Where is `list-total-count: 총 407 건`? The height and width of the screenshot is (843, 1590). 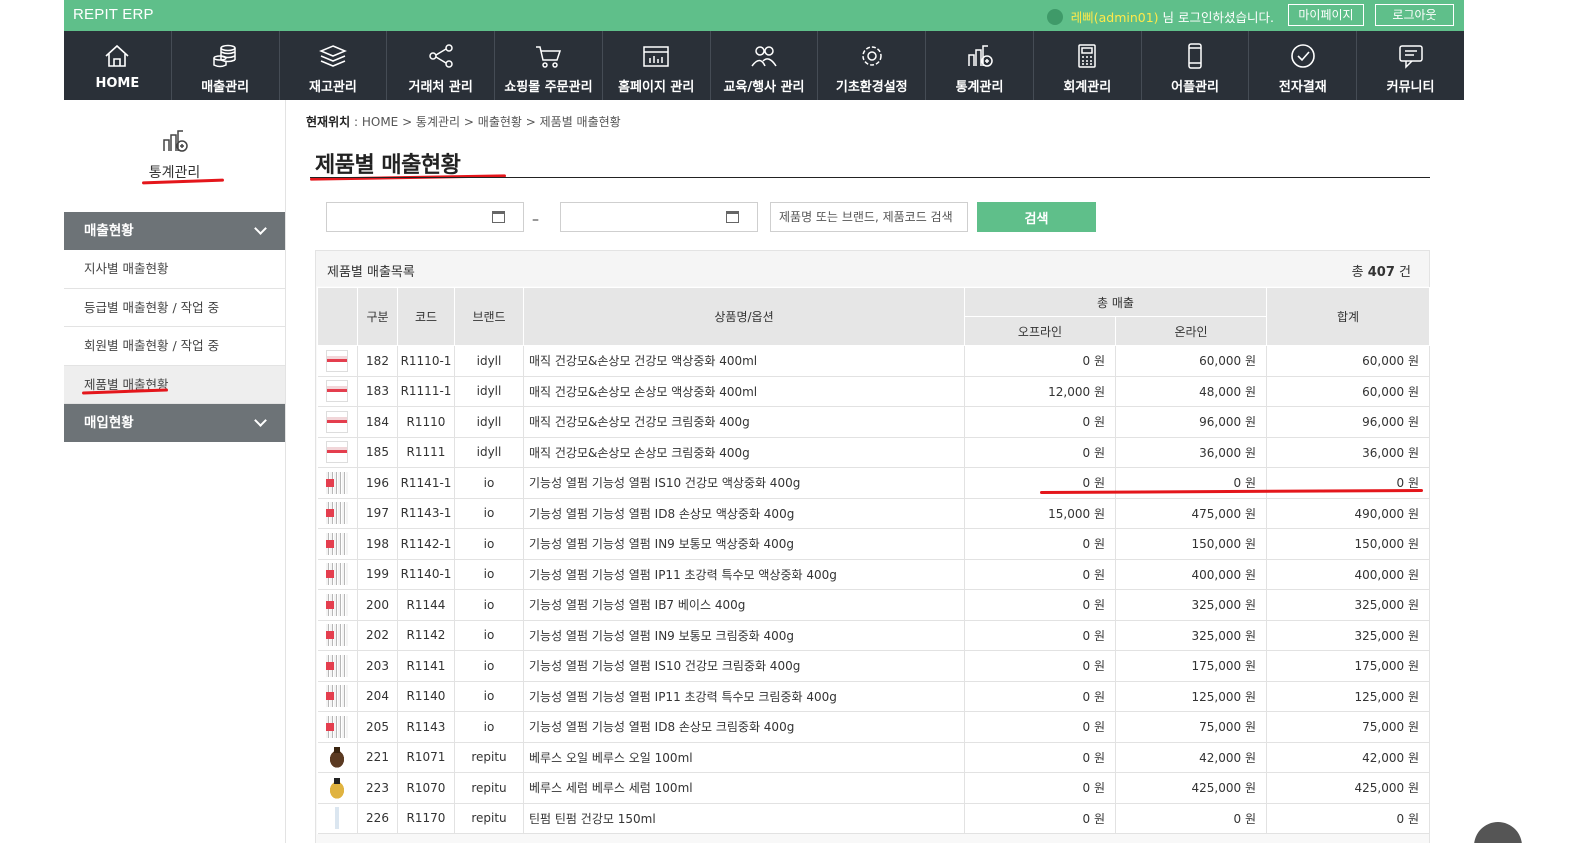 list-total-count: 총 407 건 is located at coordinates (1381, 272).